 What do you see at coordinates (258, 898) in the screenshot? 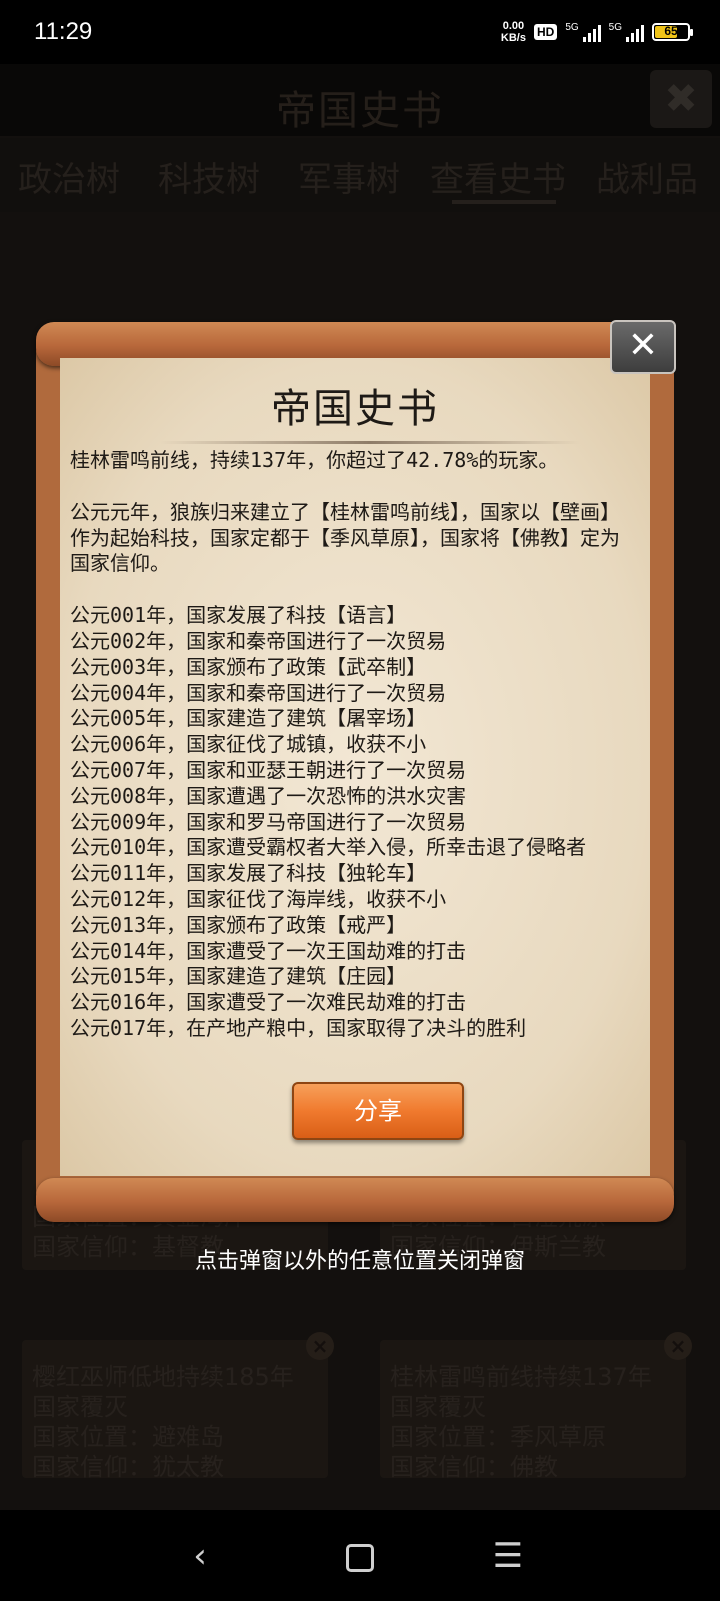
I see `history-event: 公元012年，国家征伐了海岸线，收获不小` at bounding box center [258, 898].